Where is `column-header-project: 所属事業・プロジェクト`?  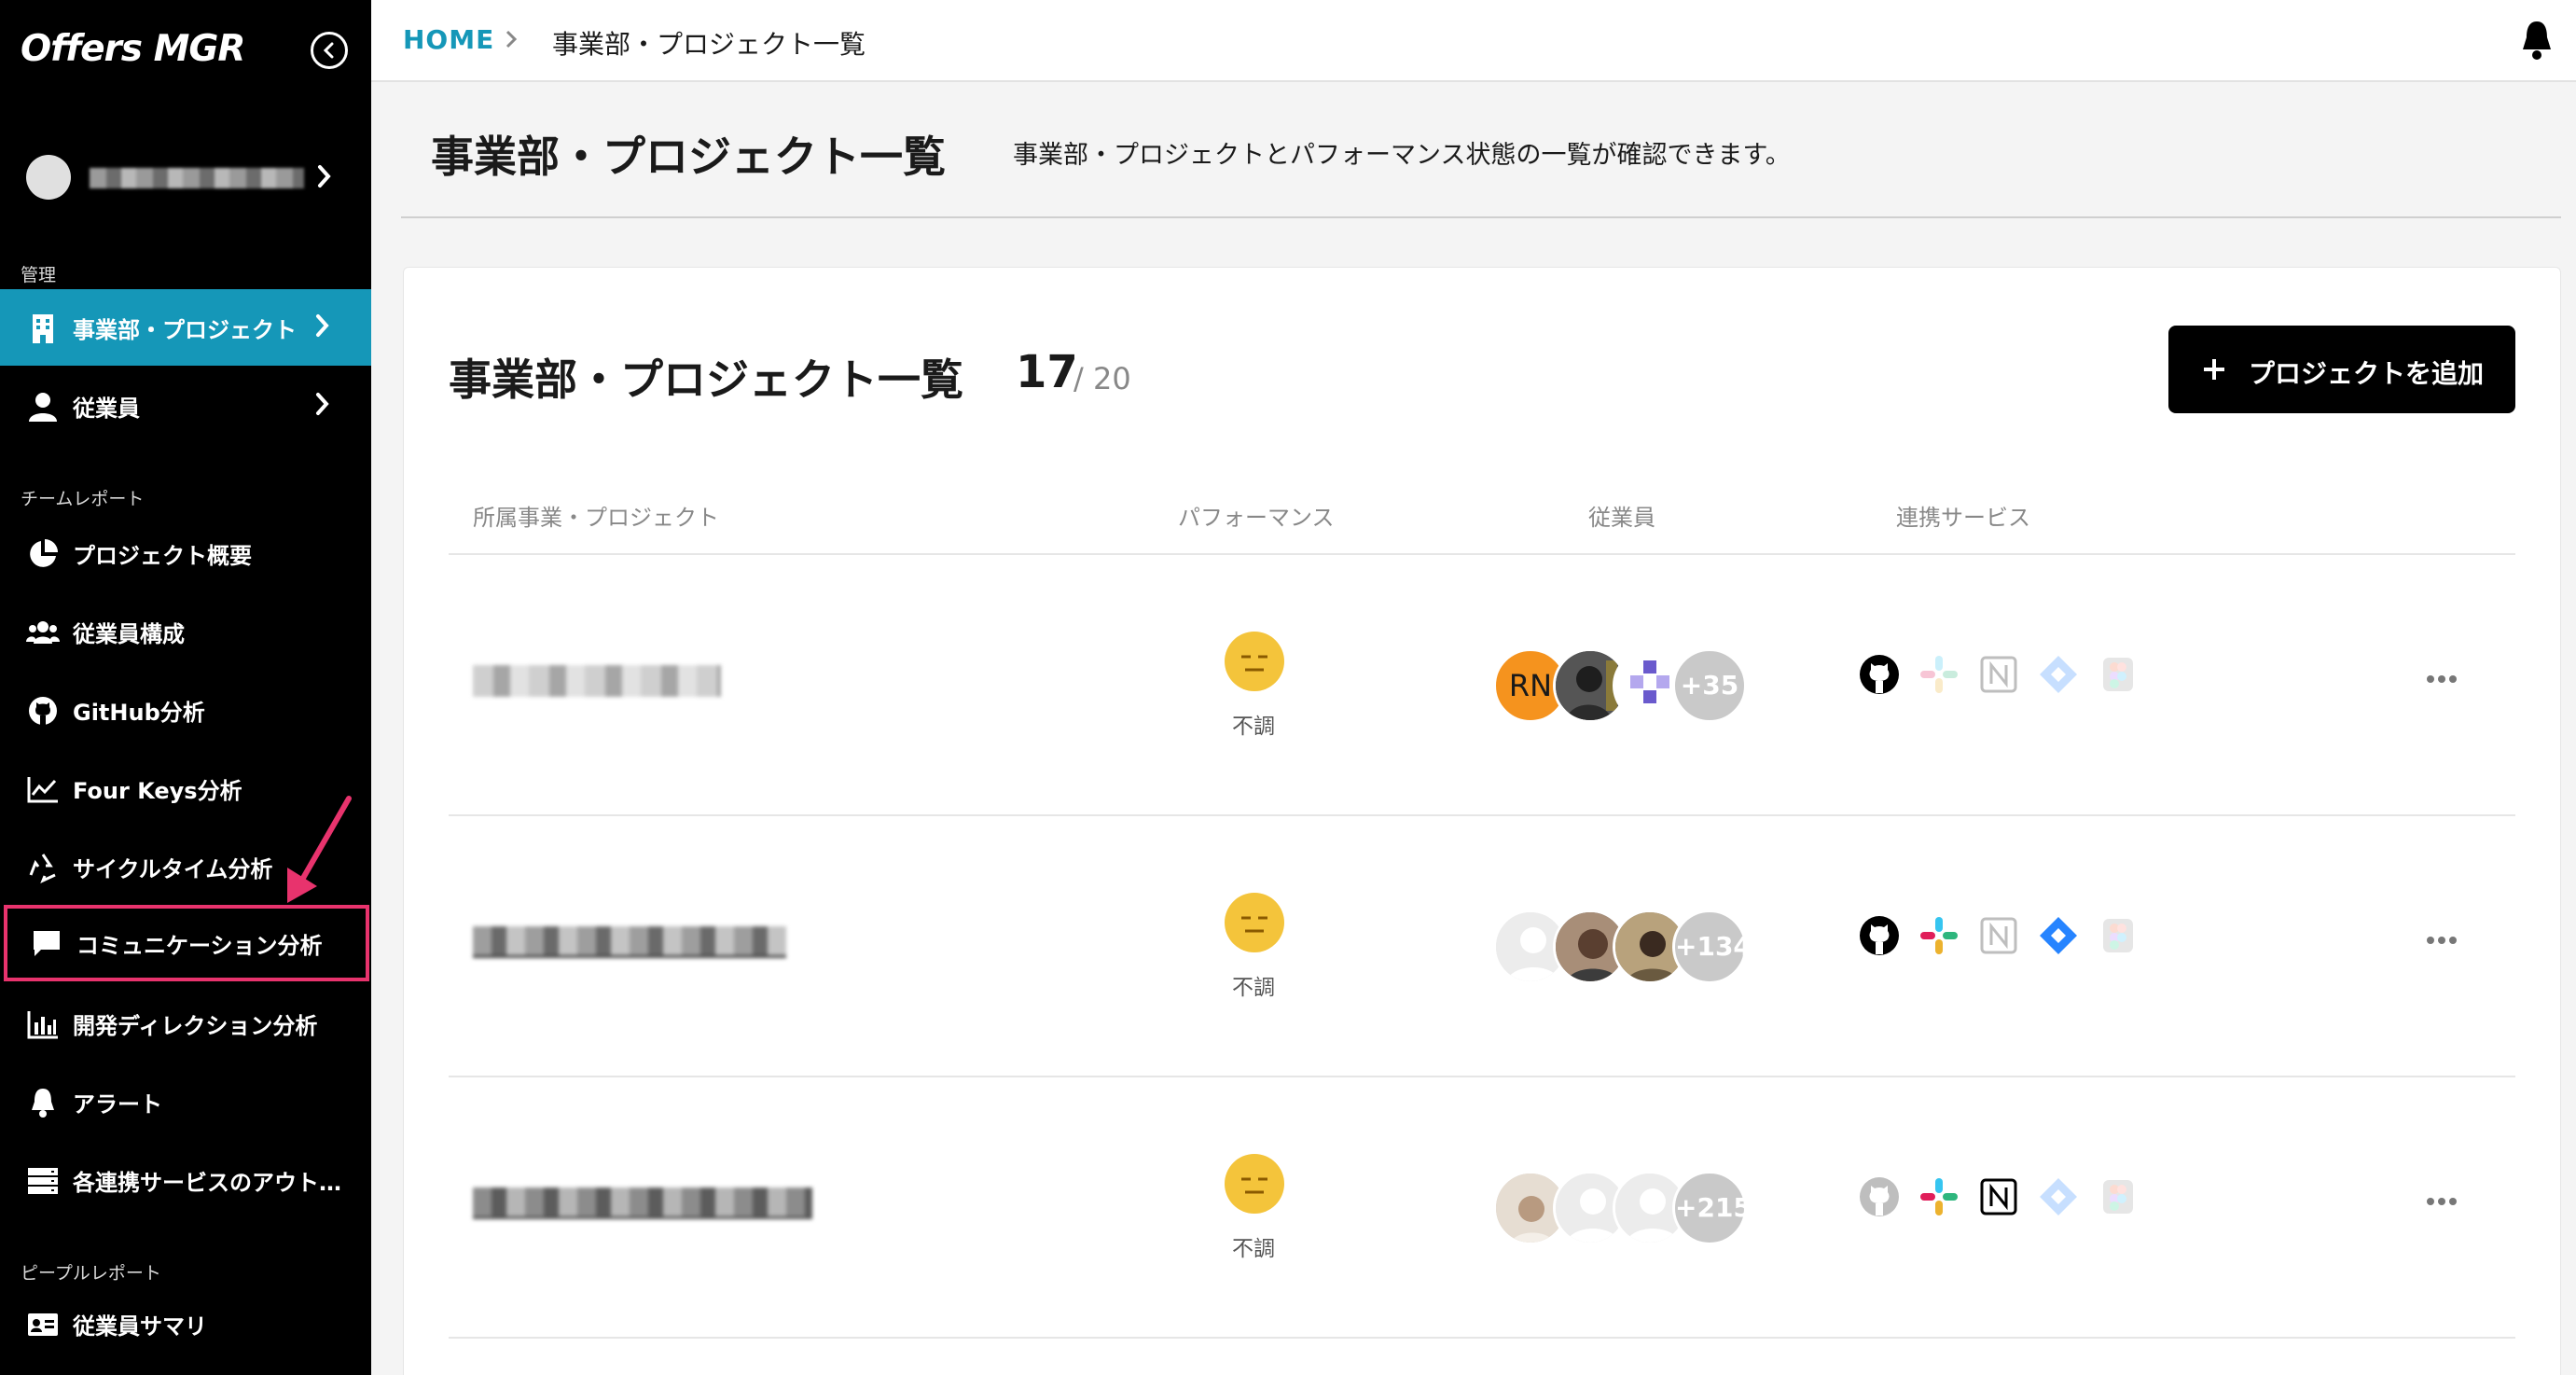 column-header-project: 所属事業・プロジェクト is located at coordinates (596, 518).